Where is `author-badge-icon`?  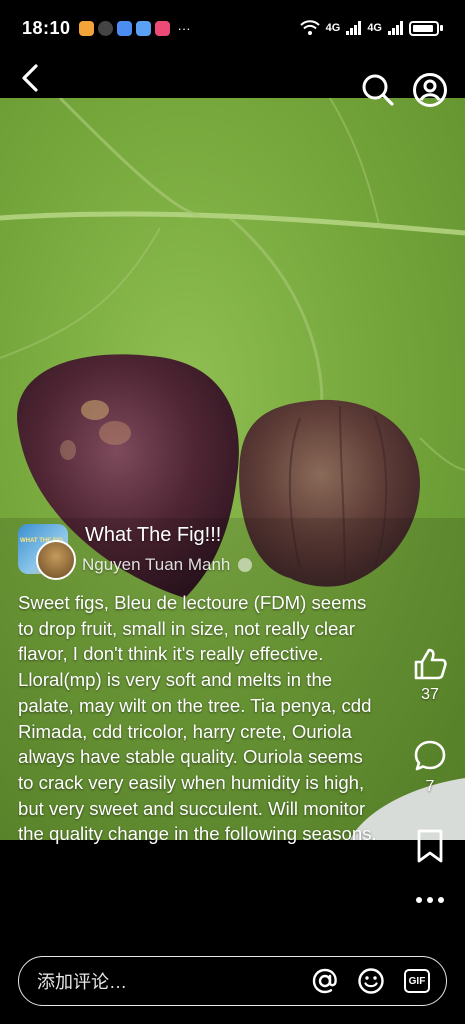 author-badge-icon is located at coordinates (245, 565).